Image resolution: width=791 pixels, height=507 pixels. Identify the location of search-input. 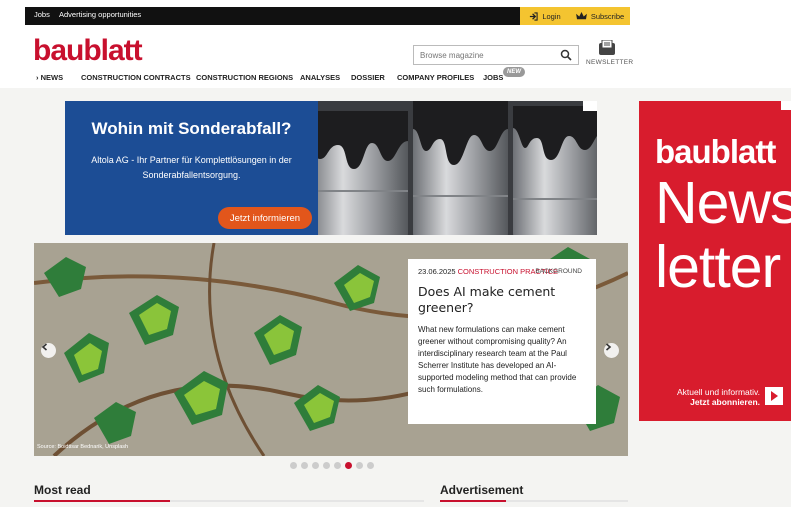
(485, 55).